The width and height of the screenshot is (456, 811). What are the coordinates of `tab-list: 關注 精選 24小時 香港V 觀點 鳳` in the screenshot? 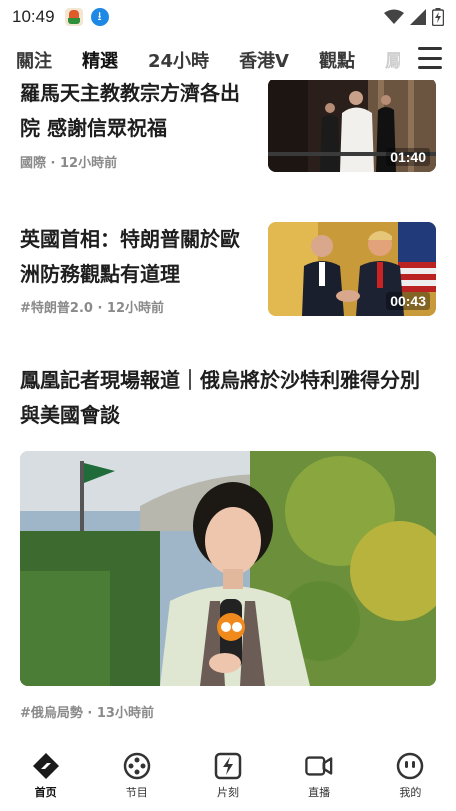 It's located at (200, 60).